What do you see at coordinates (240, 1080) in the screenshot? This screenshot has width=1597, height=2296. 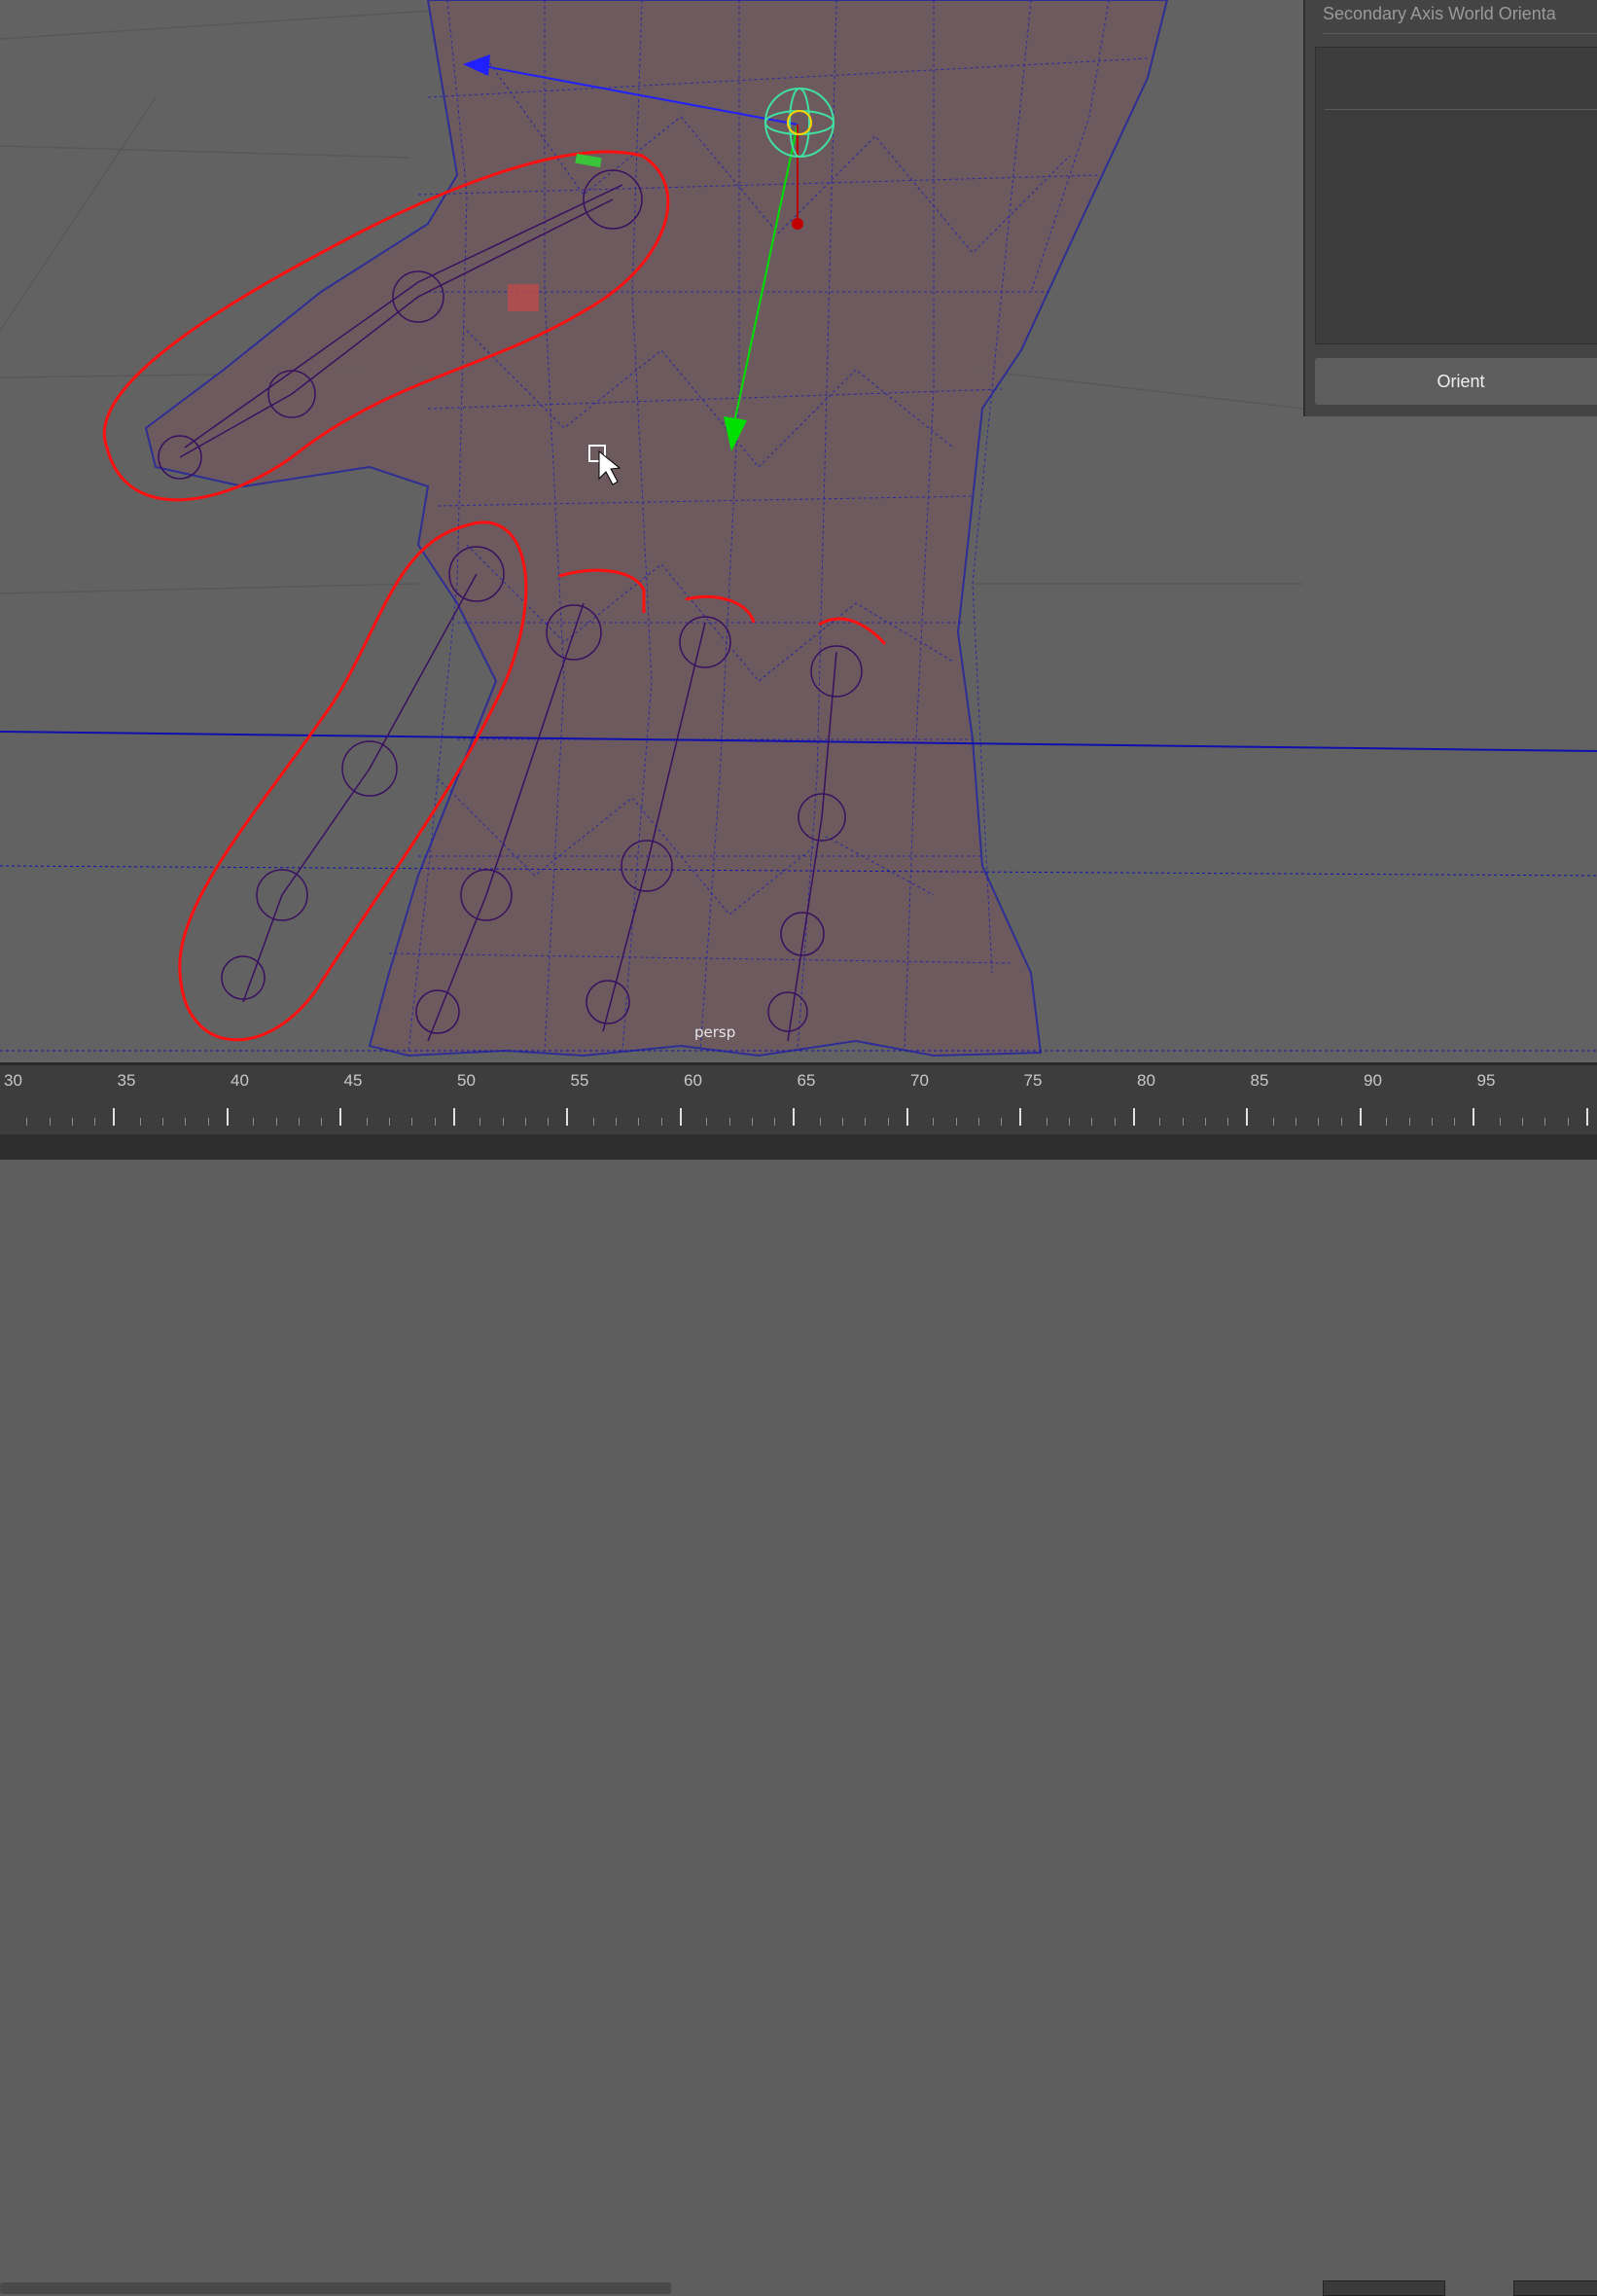 I see `timeline-tick-label: 40` at bounding box center [240, 1080].